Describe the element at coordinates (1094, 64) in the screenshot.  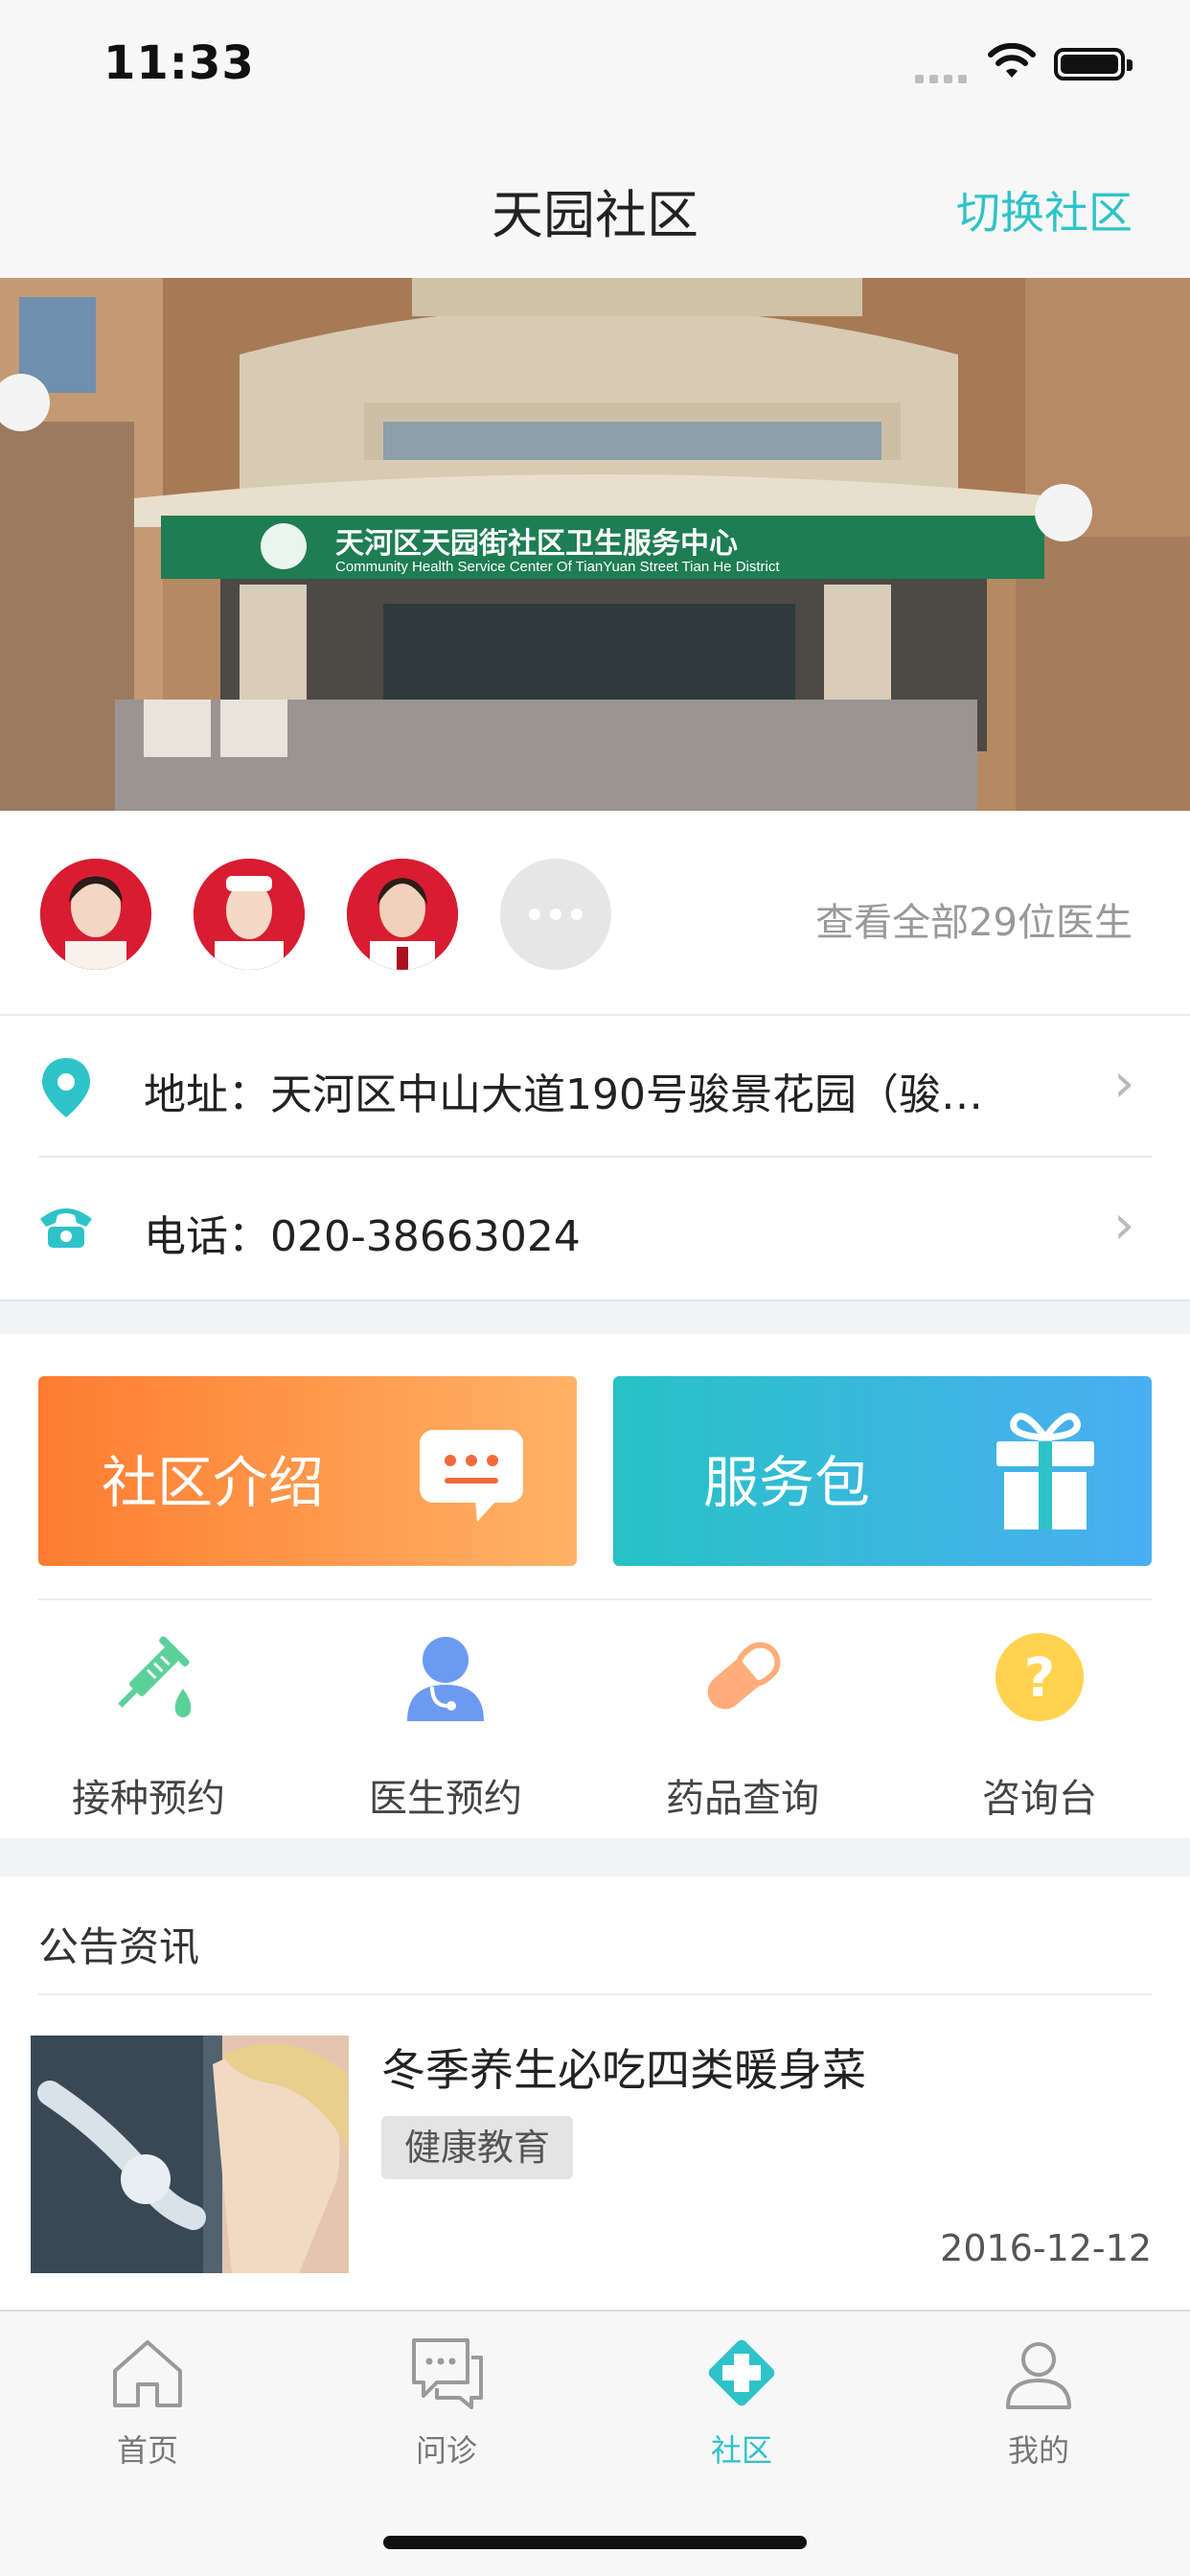
I see `battery-icon` at that location.